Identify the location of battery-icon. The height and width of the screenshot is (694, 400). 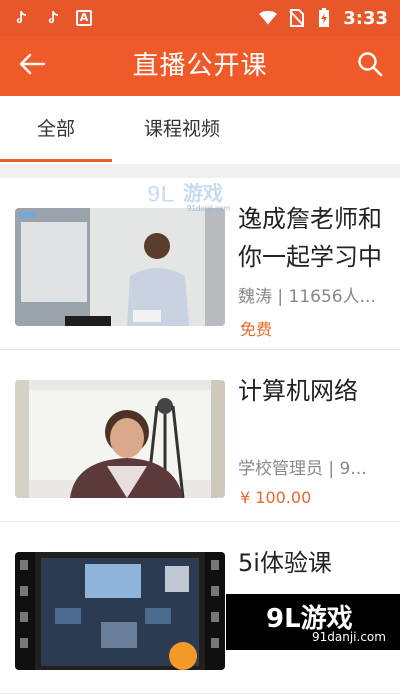
(324, 17).